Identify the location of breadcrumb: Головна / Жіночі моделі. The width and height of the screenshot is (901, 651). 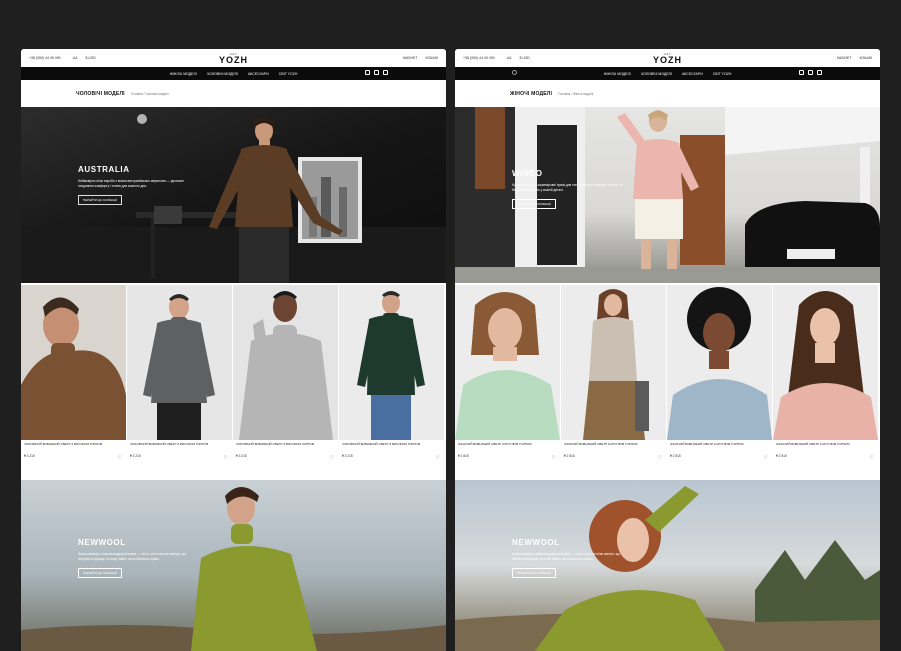
(575, 94).